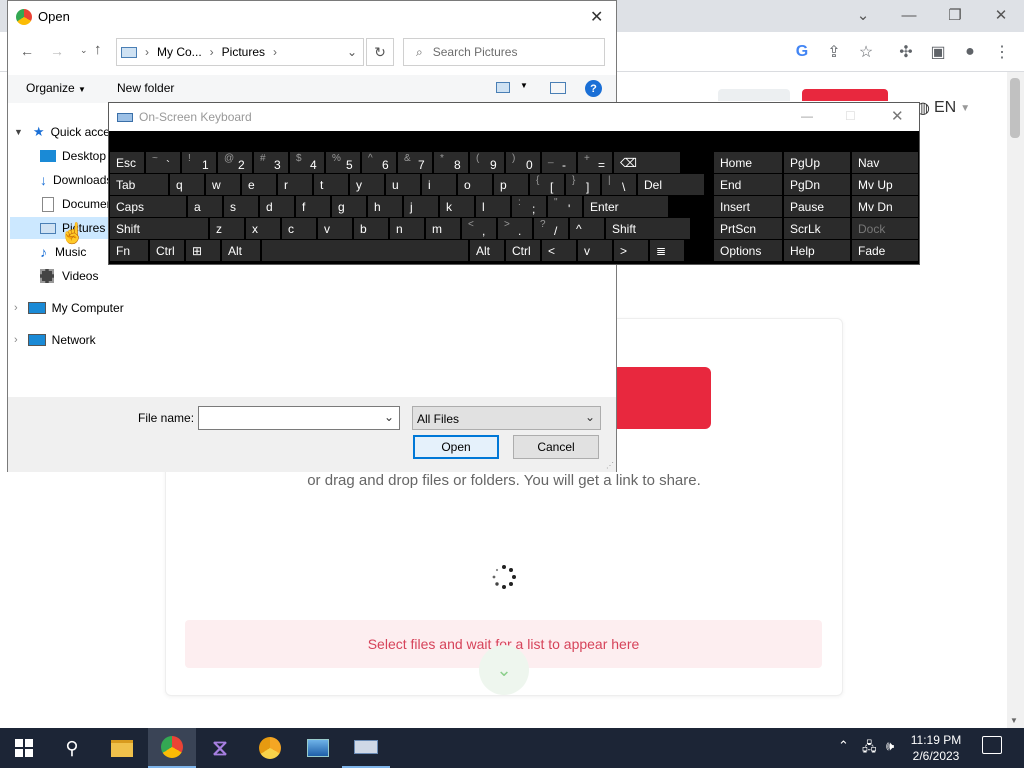 This screenshot has width=1024, height=768. Describe the element at coordinates (885, 206) in the screenshot. I see `osk-nav-key: Mv Dn` at that location.